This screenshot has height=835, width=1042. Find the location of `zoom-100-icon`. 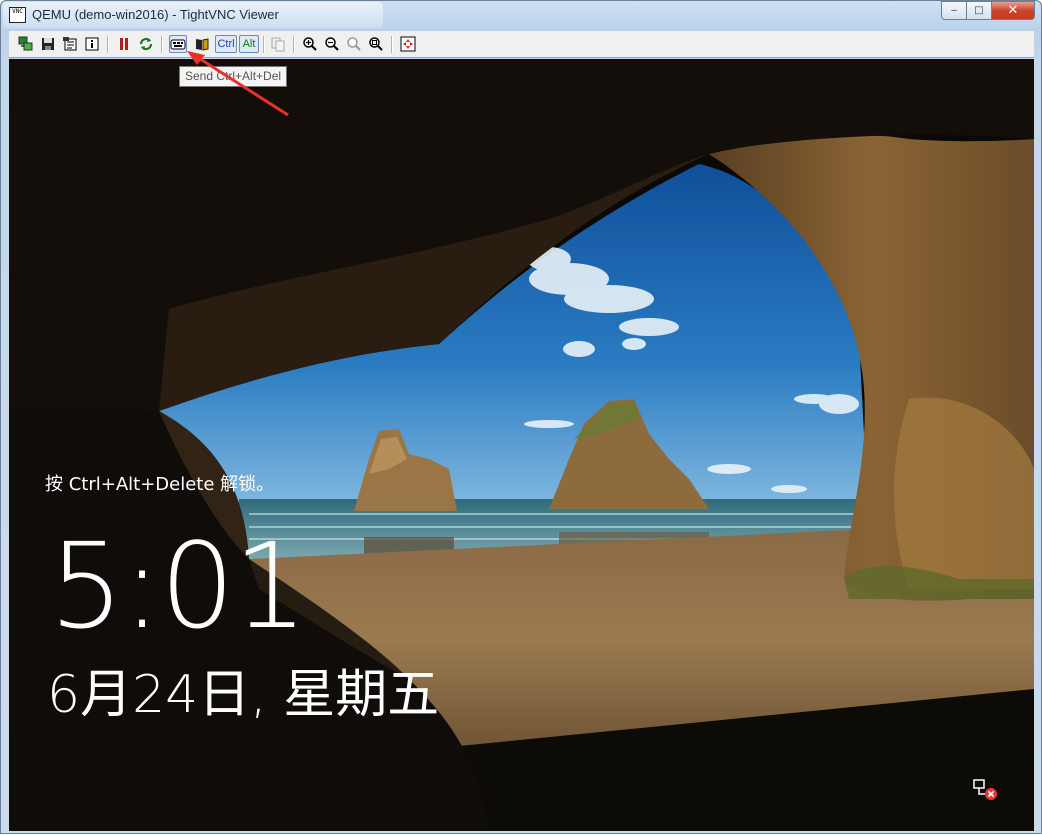

zoom-100-icon is located at coordinates (354, 44).